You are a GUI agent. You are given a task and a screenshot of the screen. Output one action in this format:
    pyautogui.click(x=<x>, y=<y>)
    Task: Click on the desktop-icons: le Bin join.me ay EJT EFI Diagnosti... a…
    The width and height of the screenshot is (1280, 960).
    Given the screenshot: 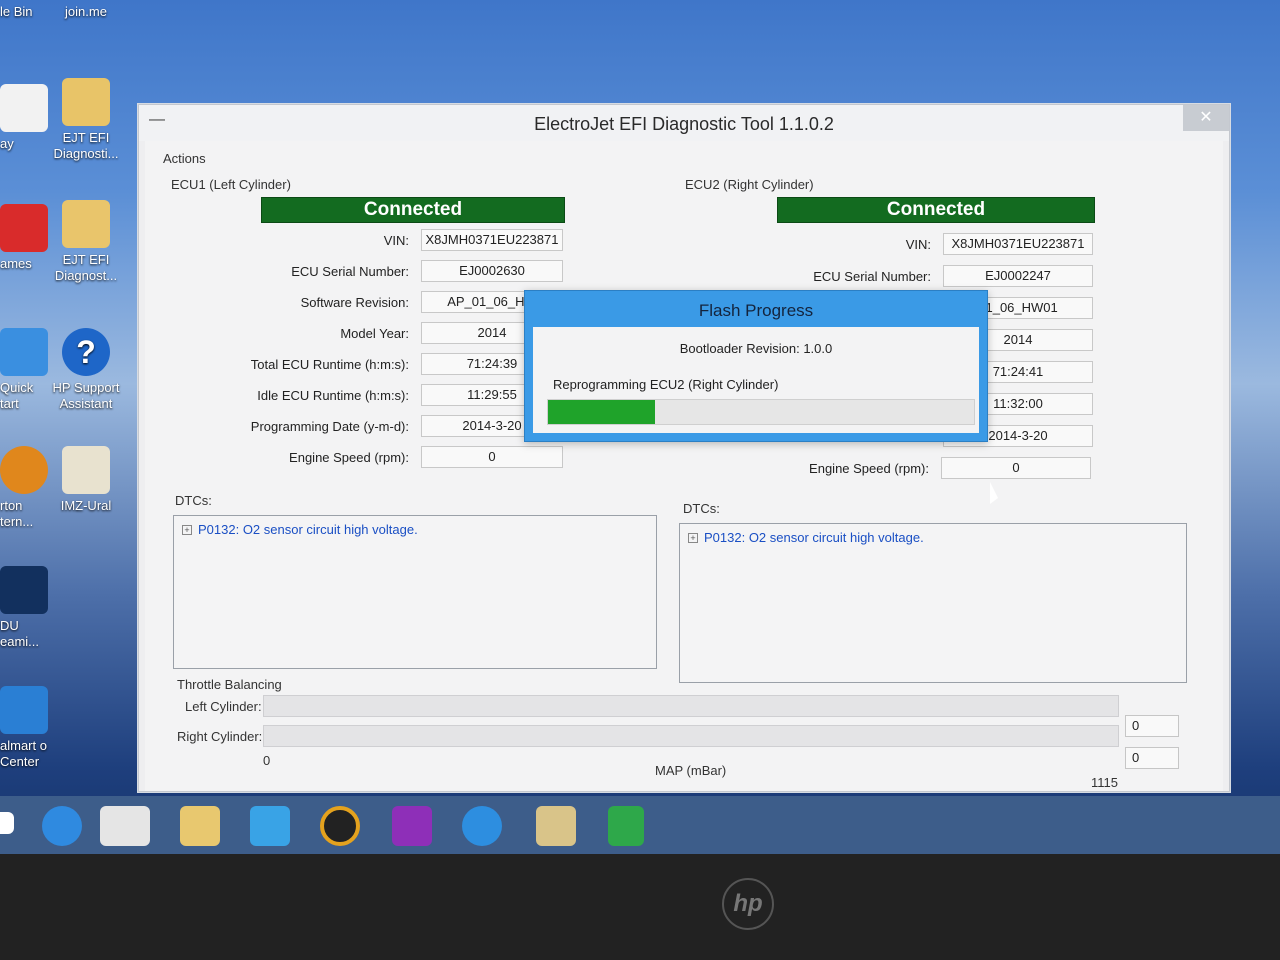 What is the action you would take?
    pyautogui.click(x=70, y=400)
    